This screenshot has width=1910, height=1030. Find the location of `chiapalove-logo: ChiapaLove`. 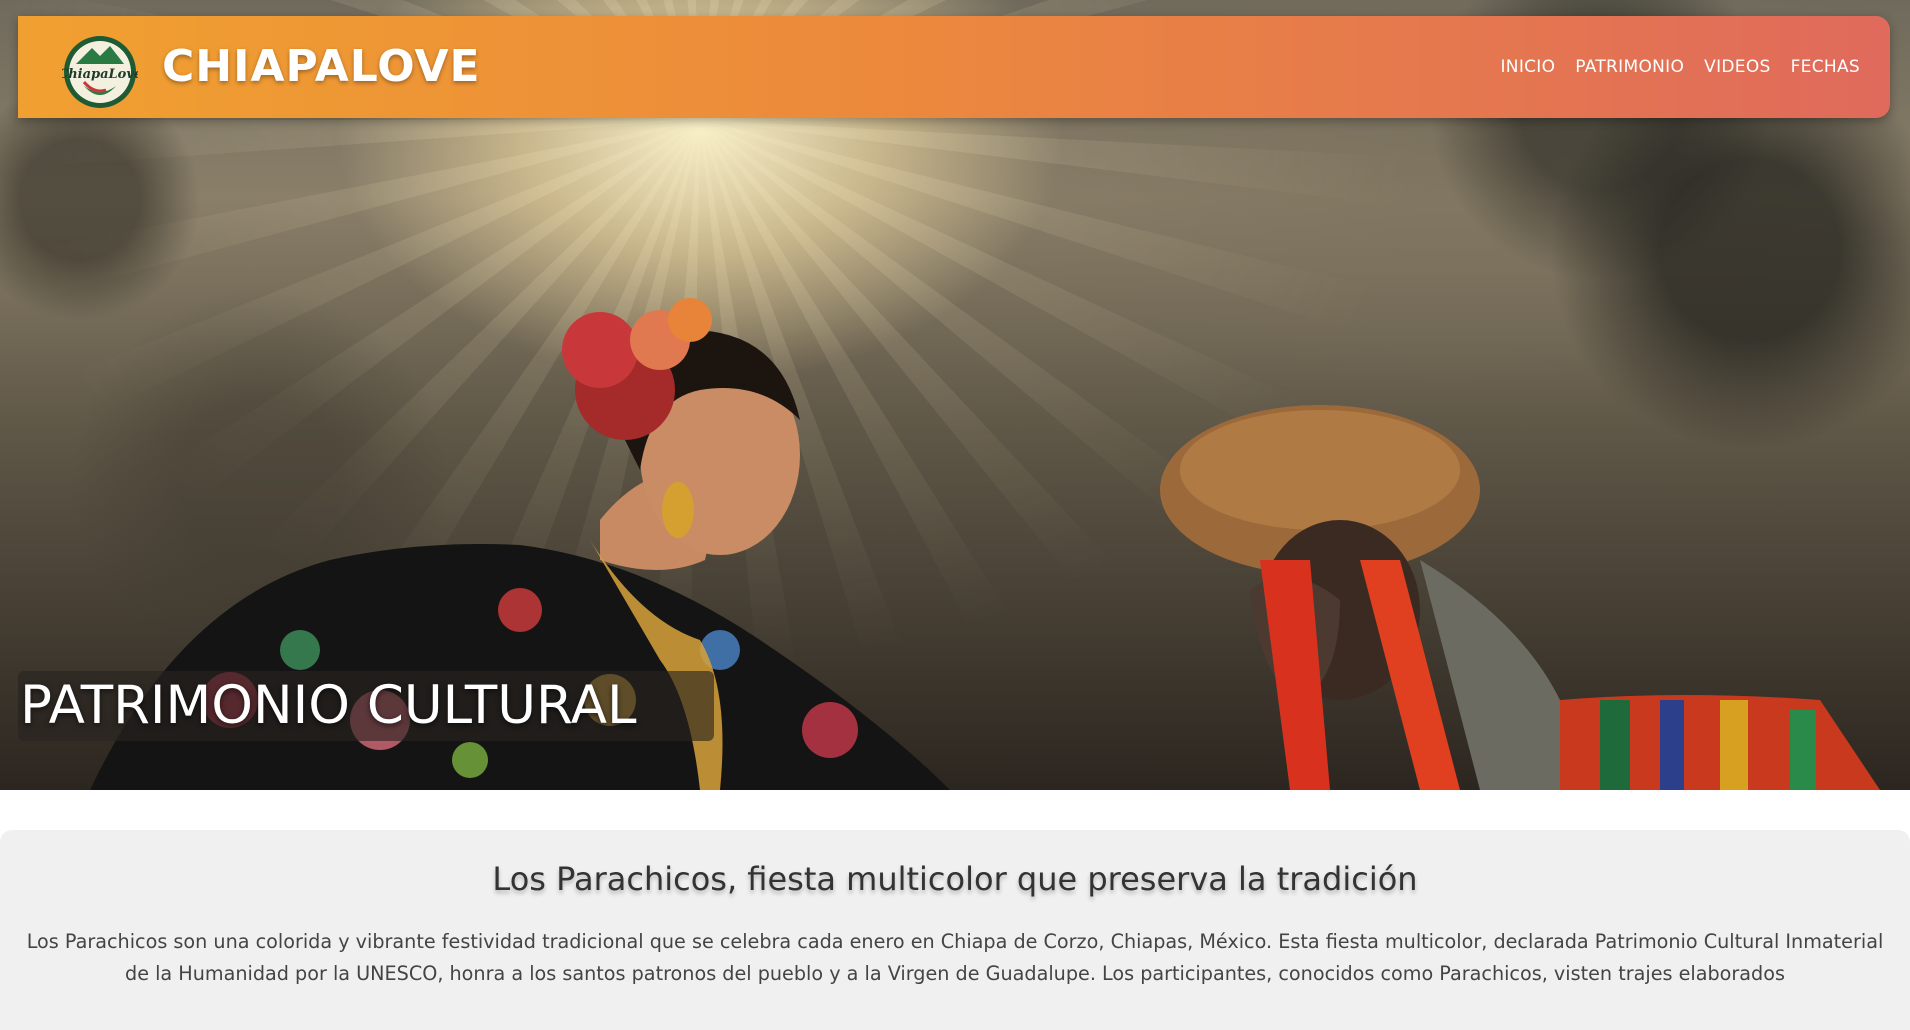

chiapalove-logo: ChiapaLove is located at coordinates (100, 72).